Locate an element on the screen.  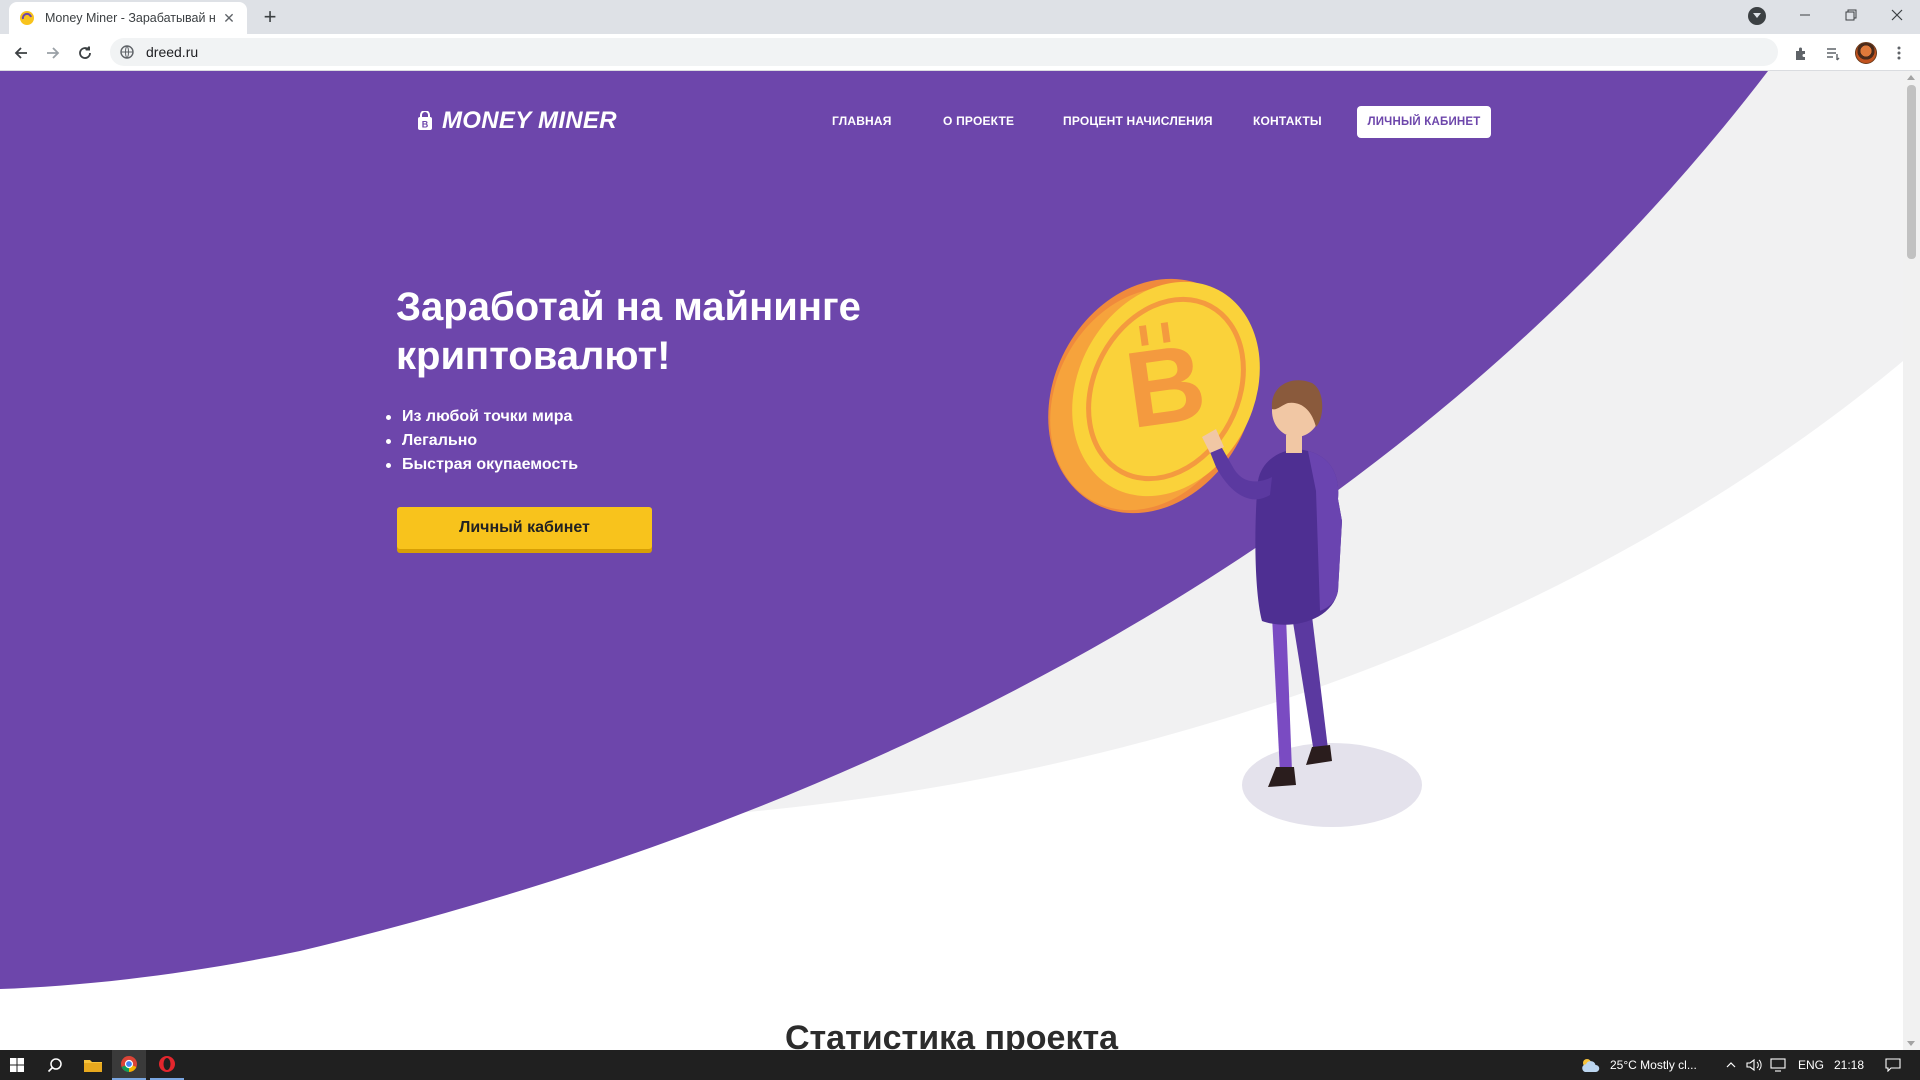
windows-taskbar: 25°C Mostly cl... ENG 21:18 is located at coordinates (960, 1065).